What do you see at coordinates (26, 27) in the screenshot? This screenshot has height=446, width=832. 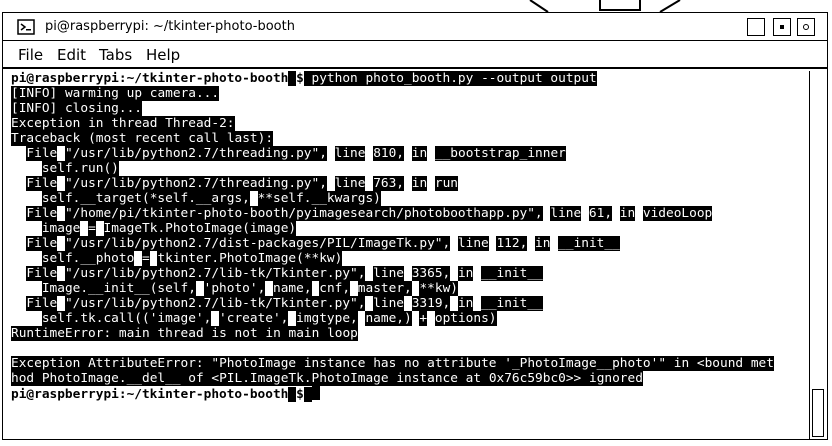 I see `terminal-icon` at bounding box center [26, 27].